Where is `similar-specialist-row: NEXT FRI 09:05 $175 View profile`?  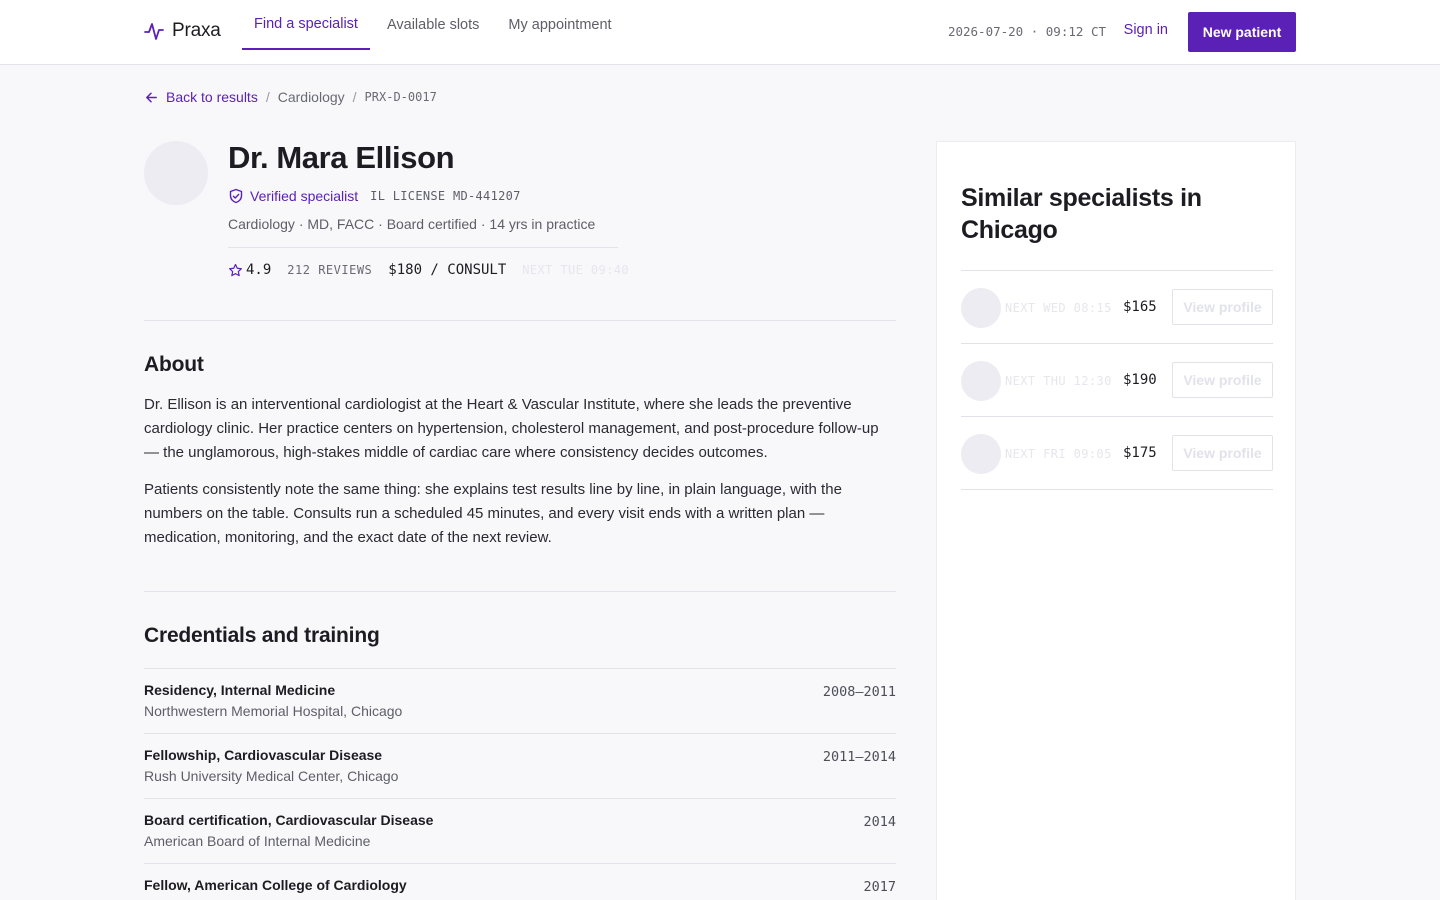
similar-specialist-row: NEXT FRI 09:05 $175 View profile is located at coordinates (1117, 453).